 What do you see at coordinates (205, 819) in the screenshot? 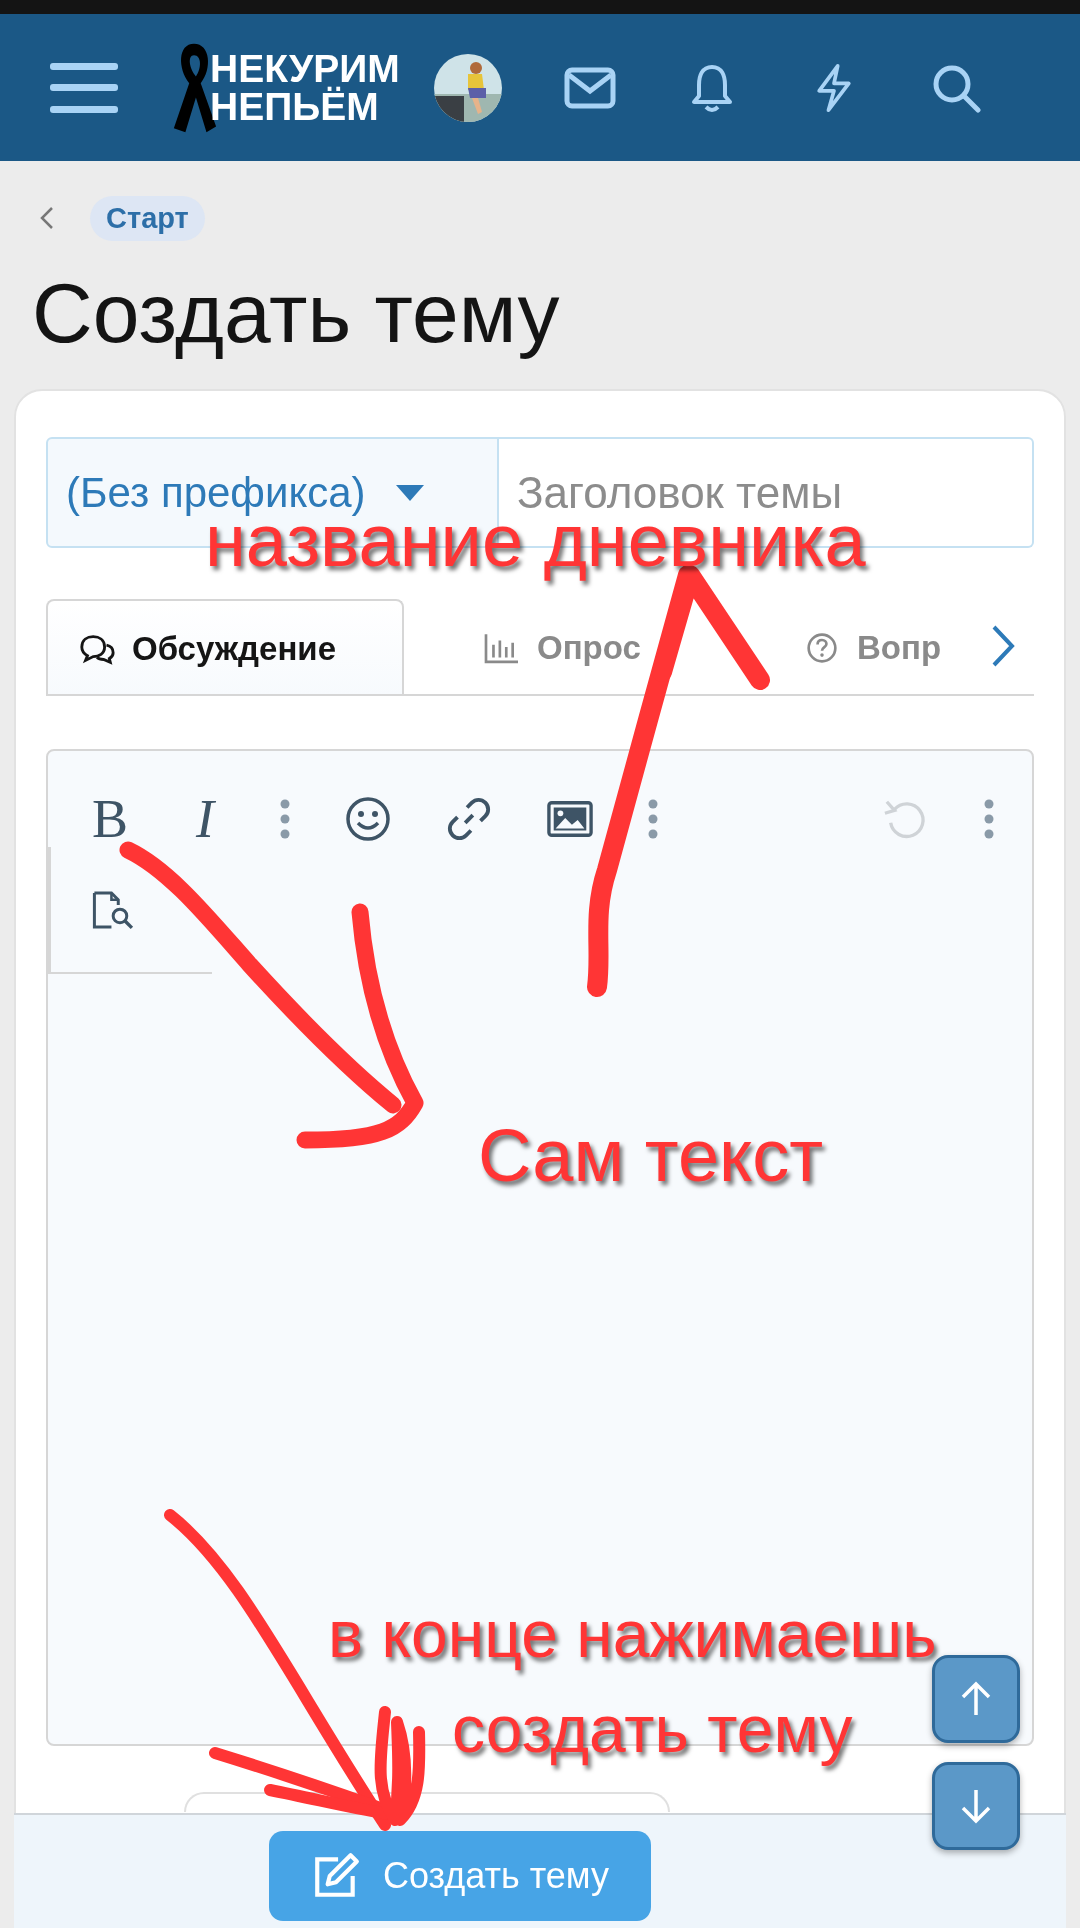
I see `italic-button: I` at bounding box center [205, 819].